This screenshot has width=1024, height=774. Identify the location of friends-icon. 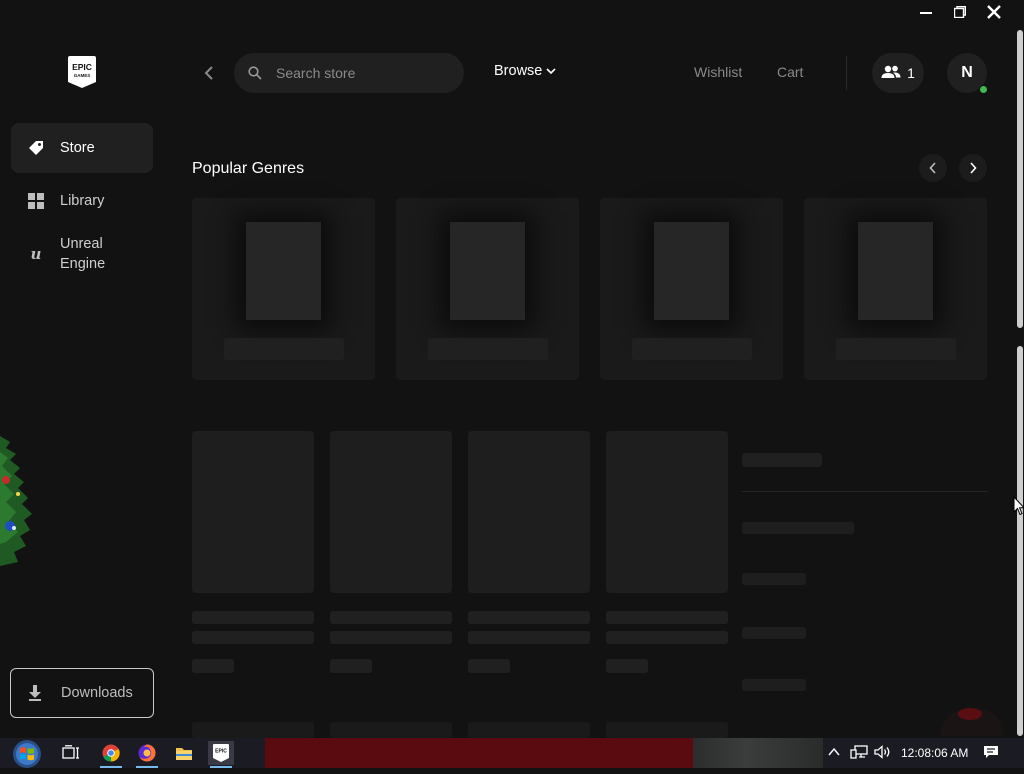
(891, 73).